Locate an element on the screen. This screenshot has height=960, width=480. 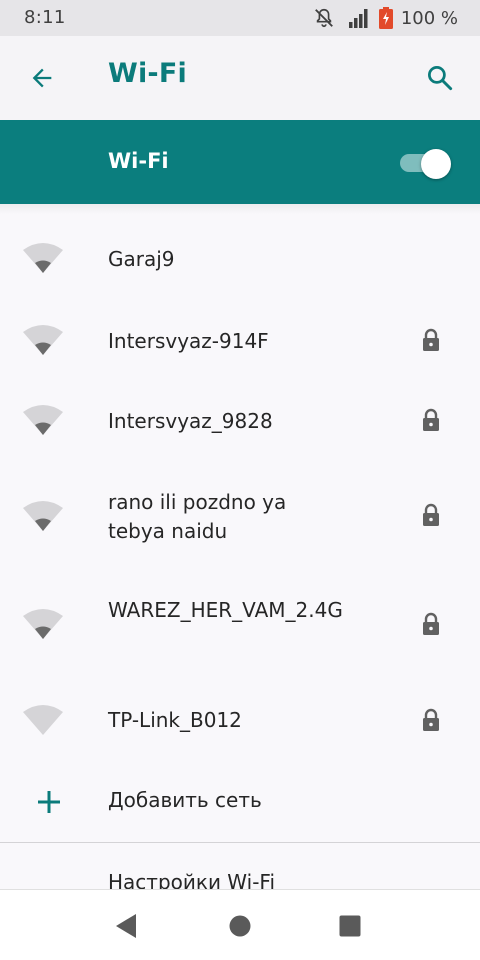
network-name: WAREZ_HER_VAM_2.4G is located at coordinates (225, 610).